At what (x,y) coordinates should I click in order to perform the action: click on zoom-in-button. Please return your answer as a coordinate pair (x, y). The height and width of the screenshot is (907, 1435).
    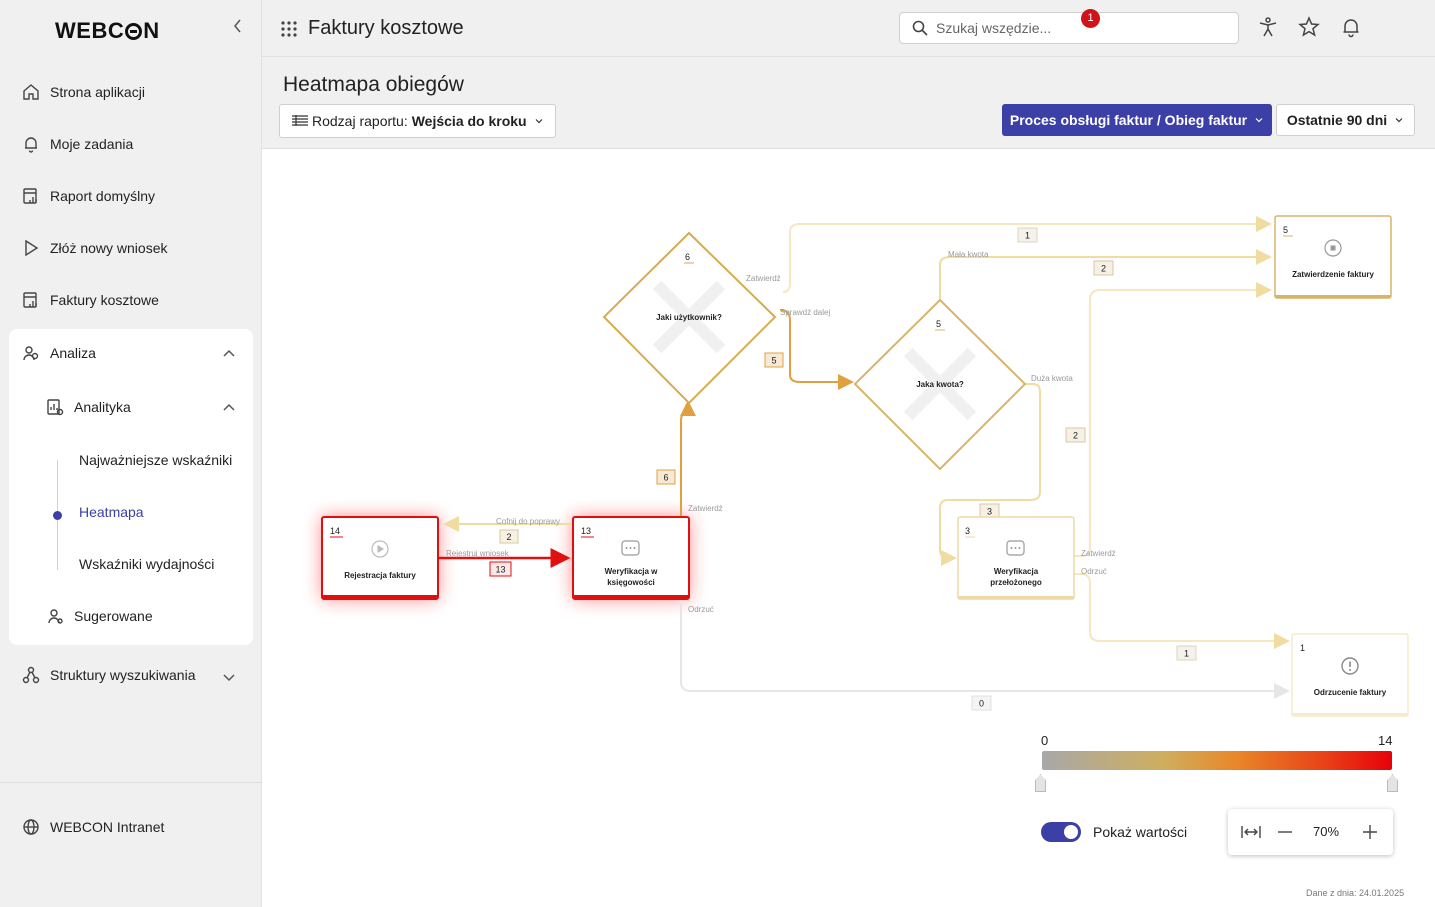
    Looking at the image, I should click on (1370, 832).